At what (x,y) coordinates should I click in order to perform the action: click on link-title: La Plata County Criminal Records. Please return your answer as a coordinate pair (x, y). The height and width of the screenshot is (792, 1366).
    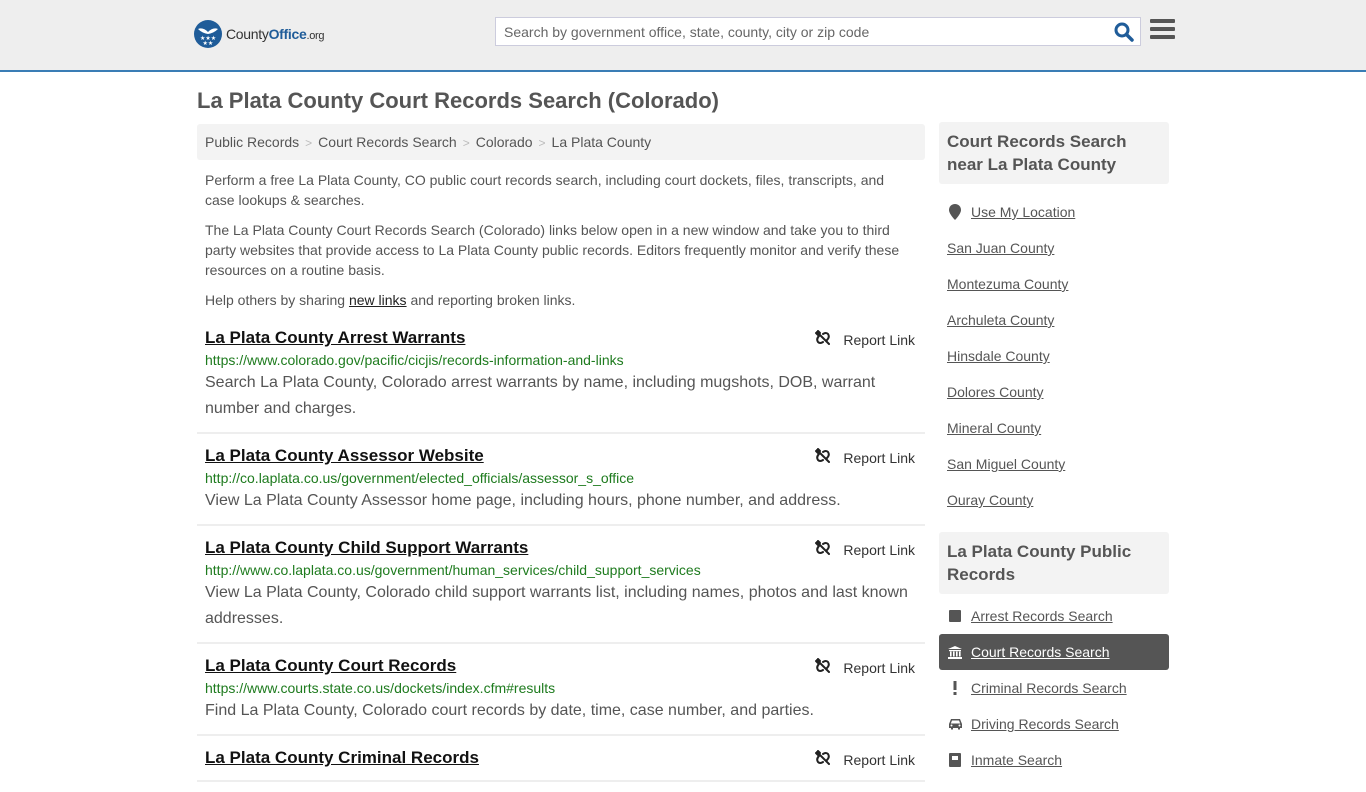
    Looking at the image, I should click on (342, 758).